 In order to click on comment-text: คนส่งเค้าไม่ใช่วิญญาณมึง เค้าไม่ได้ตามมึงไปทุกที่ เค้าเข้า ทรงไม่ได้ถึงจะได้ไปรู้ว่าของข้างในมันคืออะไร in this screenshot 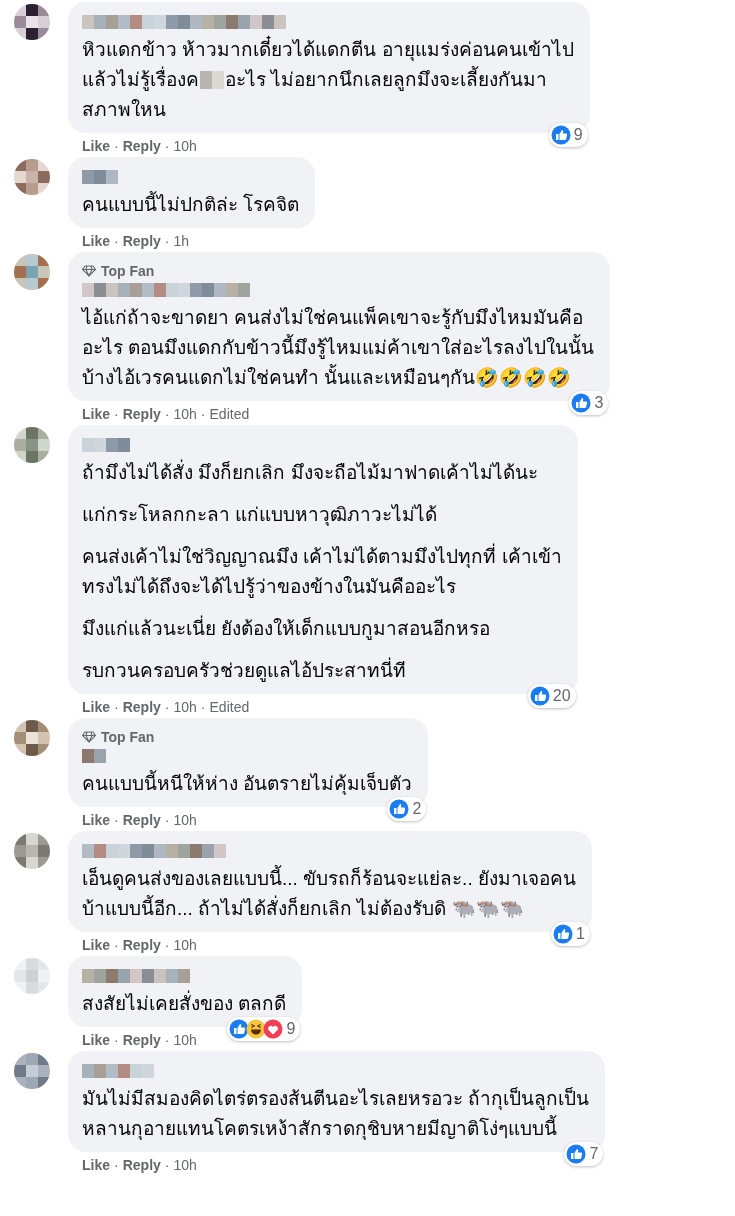, I will do `click(322, 572)`.